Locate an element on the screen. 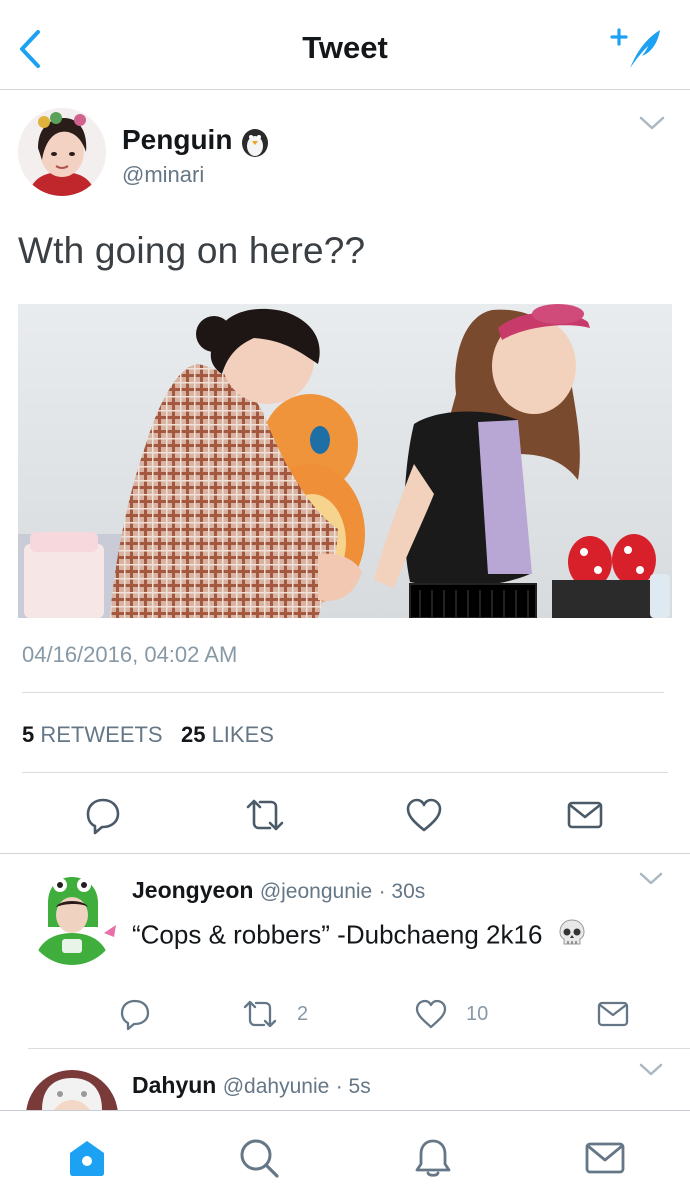 The height and width of the screenshot is (1200, 690). bottom-tab-bar is located at coordinates (345, 1155).